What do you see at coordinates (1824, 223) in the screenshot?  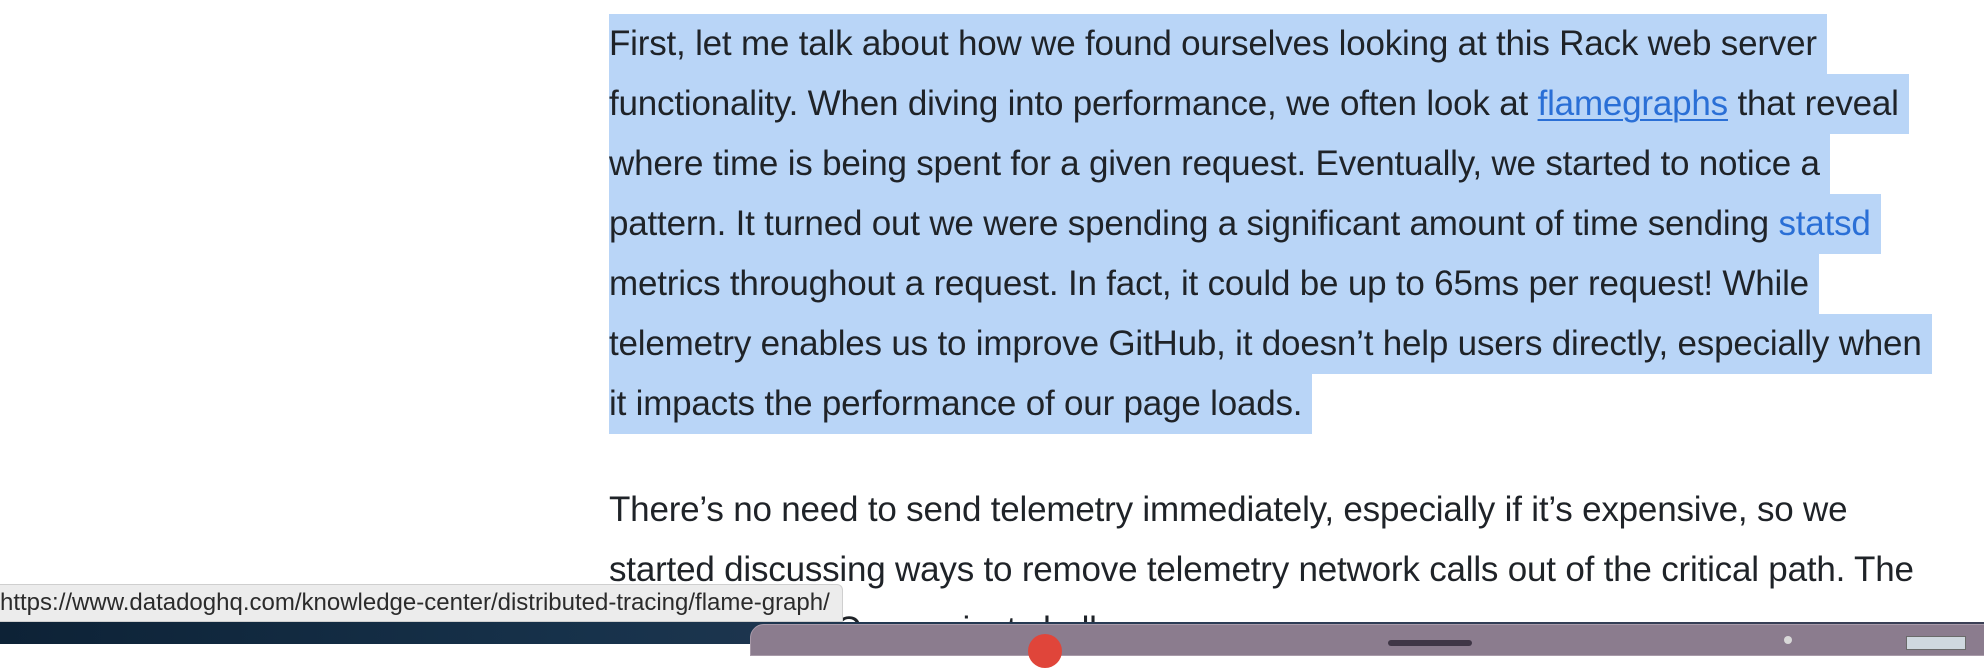 I see `statsd-link: statsd` at bounding box center [1824, 223].